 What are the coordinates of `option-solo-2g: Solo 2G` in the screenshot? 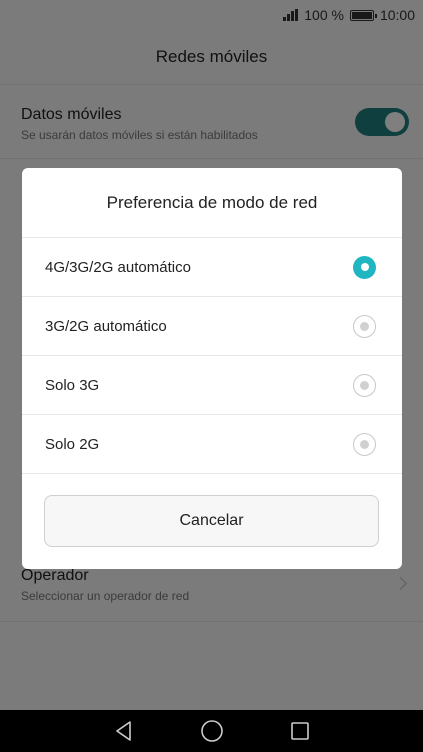 It's located at (212, 444).